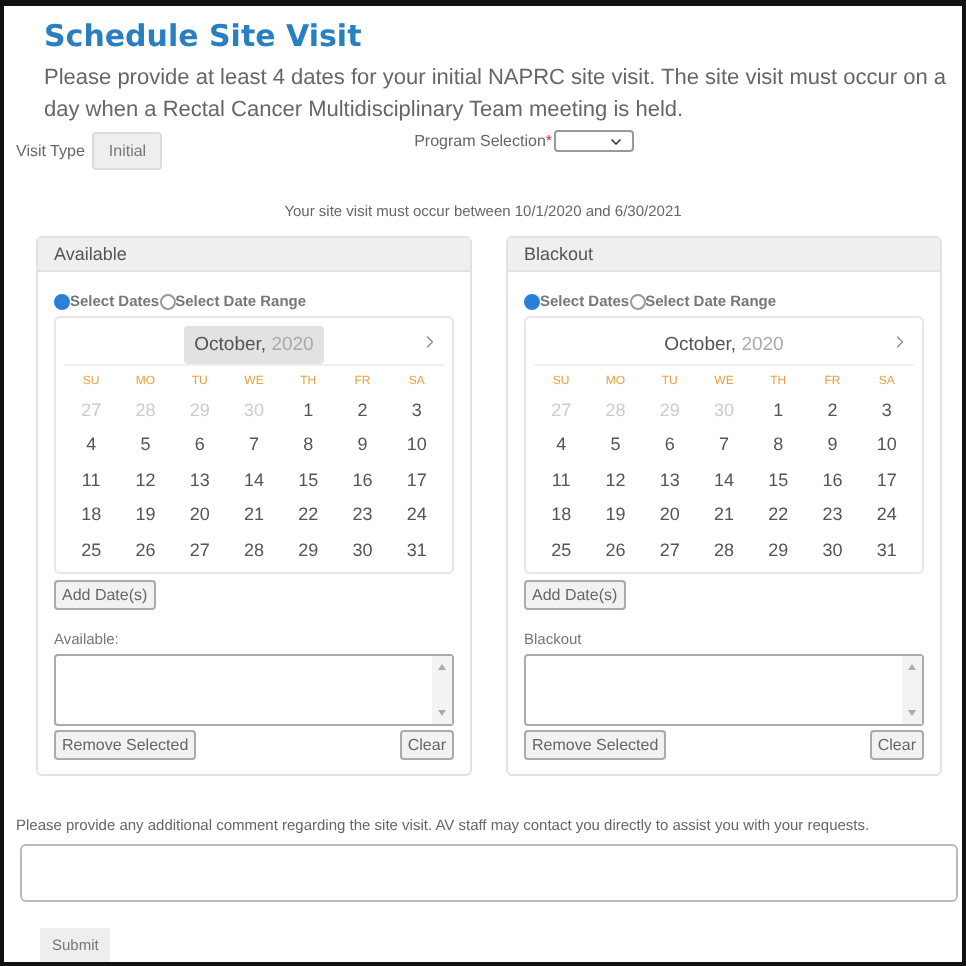  I want to click on visit-type-label: Visit Type, so click(50, 151).